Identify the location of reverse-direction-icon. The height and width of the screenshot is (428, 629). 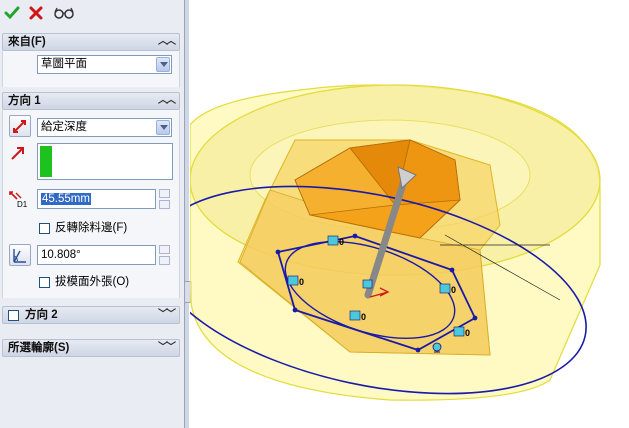
(19, 126).